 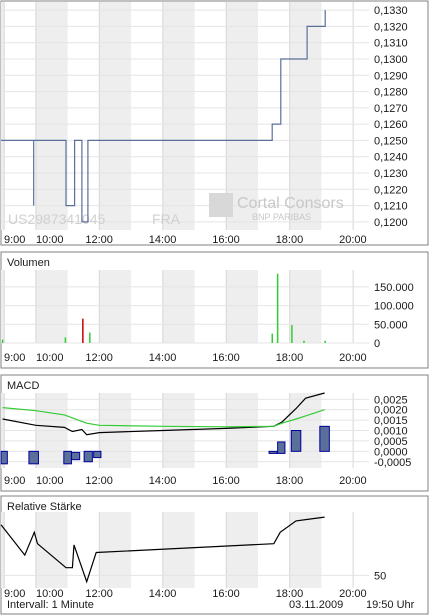 What do you see at coordinates (353, 594) in the screenshot?
I see `rsi-x-tick-label: 20:00` at bounding box center [353, 594].